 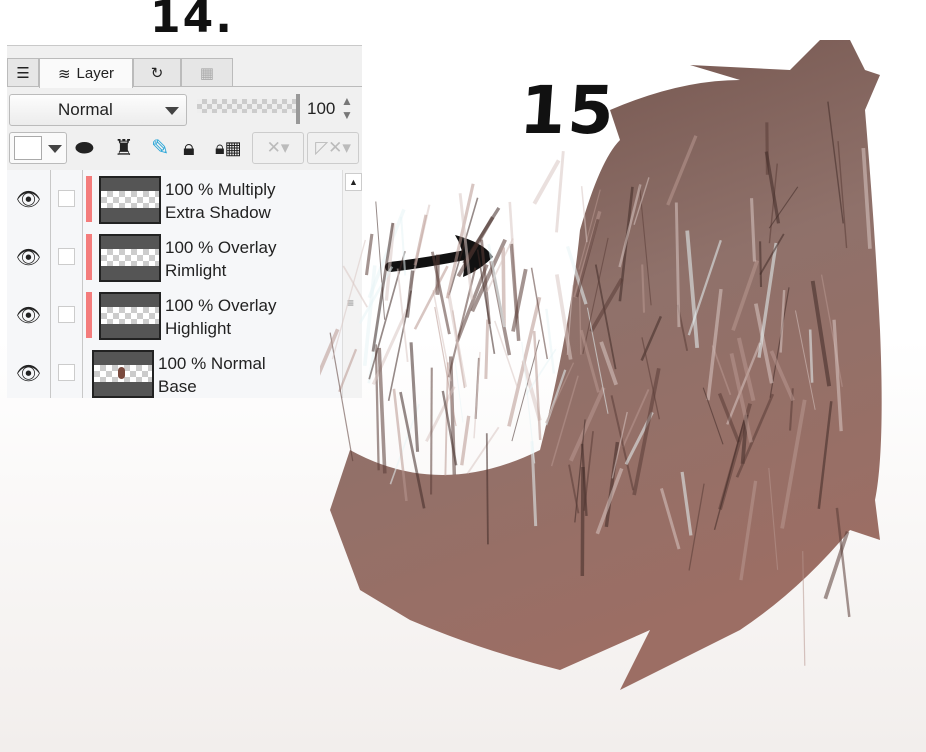 I want to click on layer-stack-icon: ≋, so click(x=64, y=74).